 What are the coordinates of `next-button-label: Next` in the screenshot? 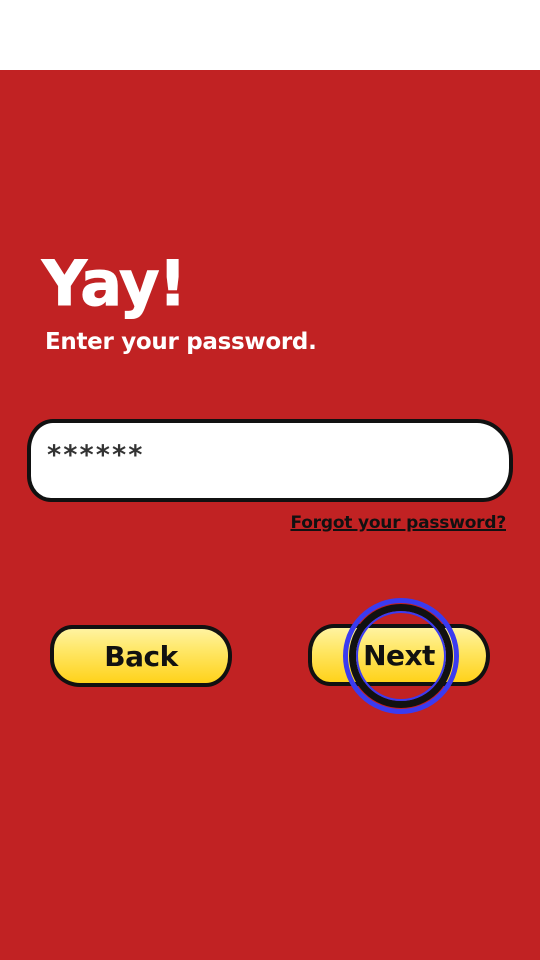 It's located at (399, 655).